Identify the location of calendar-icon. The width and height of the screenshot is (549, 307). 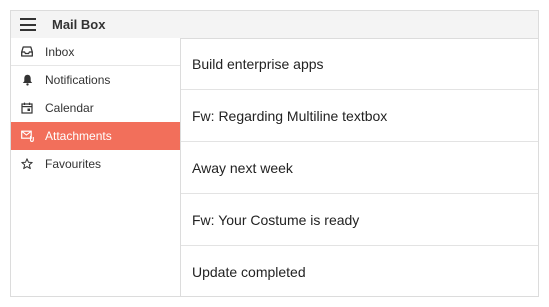
(27, 108).